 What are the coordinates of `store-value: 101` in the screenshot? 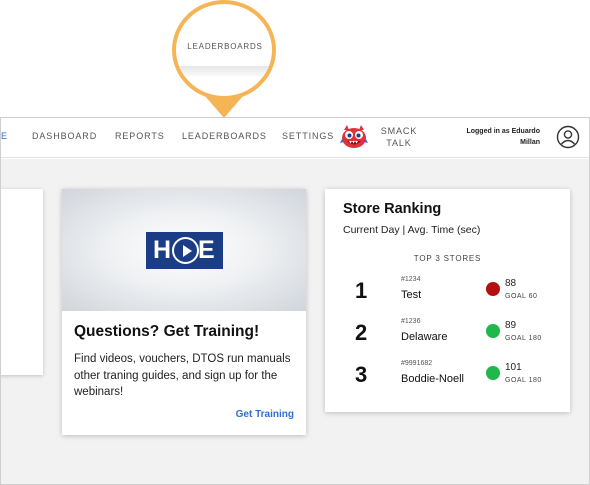 It's located at (513, 367).